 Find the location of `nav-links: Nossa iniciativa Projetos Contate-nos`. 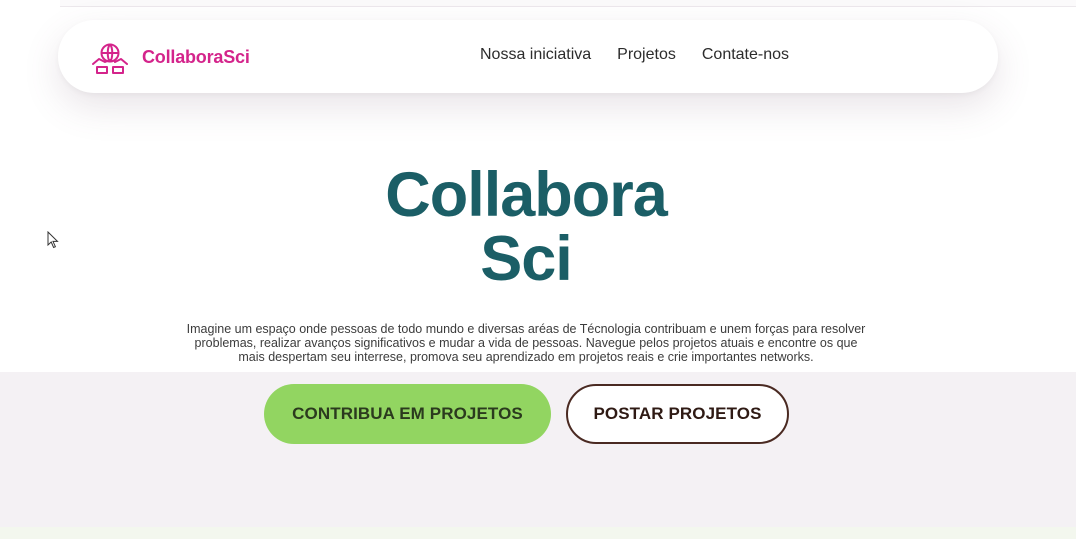

nav-links: Nossa iniciativa Projetos Contate-nos is located at coordinates (634, 55).